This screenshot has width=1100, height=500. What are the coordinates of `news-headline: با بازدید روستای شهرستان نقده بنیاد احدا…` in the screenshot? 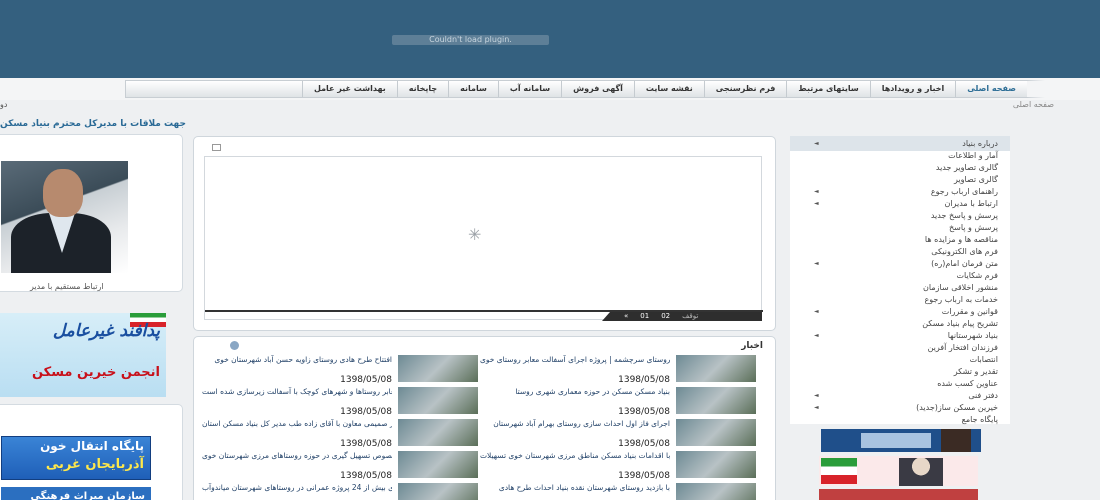 It's located at (575, 491).